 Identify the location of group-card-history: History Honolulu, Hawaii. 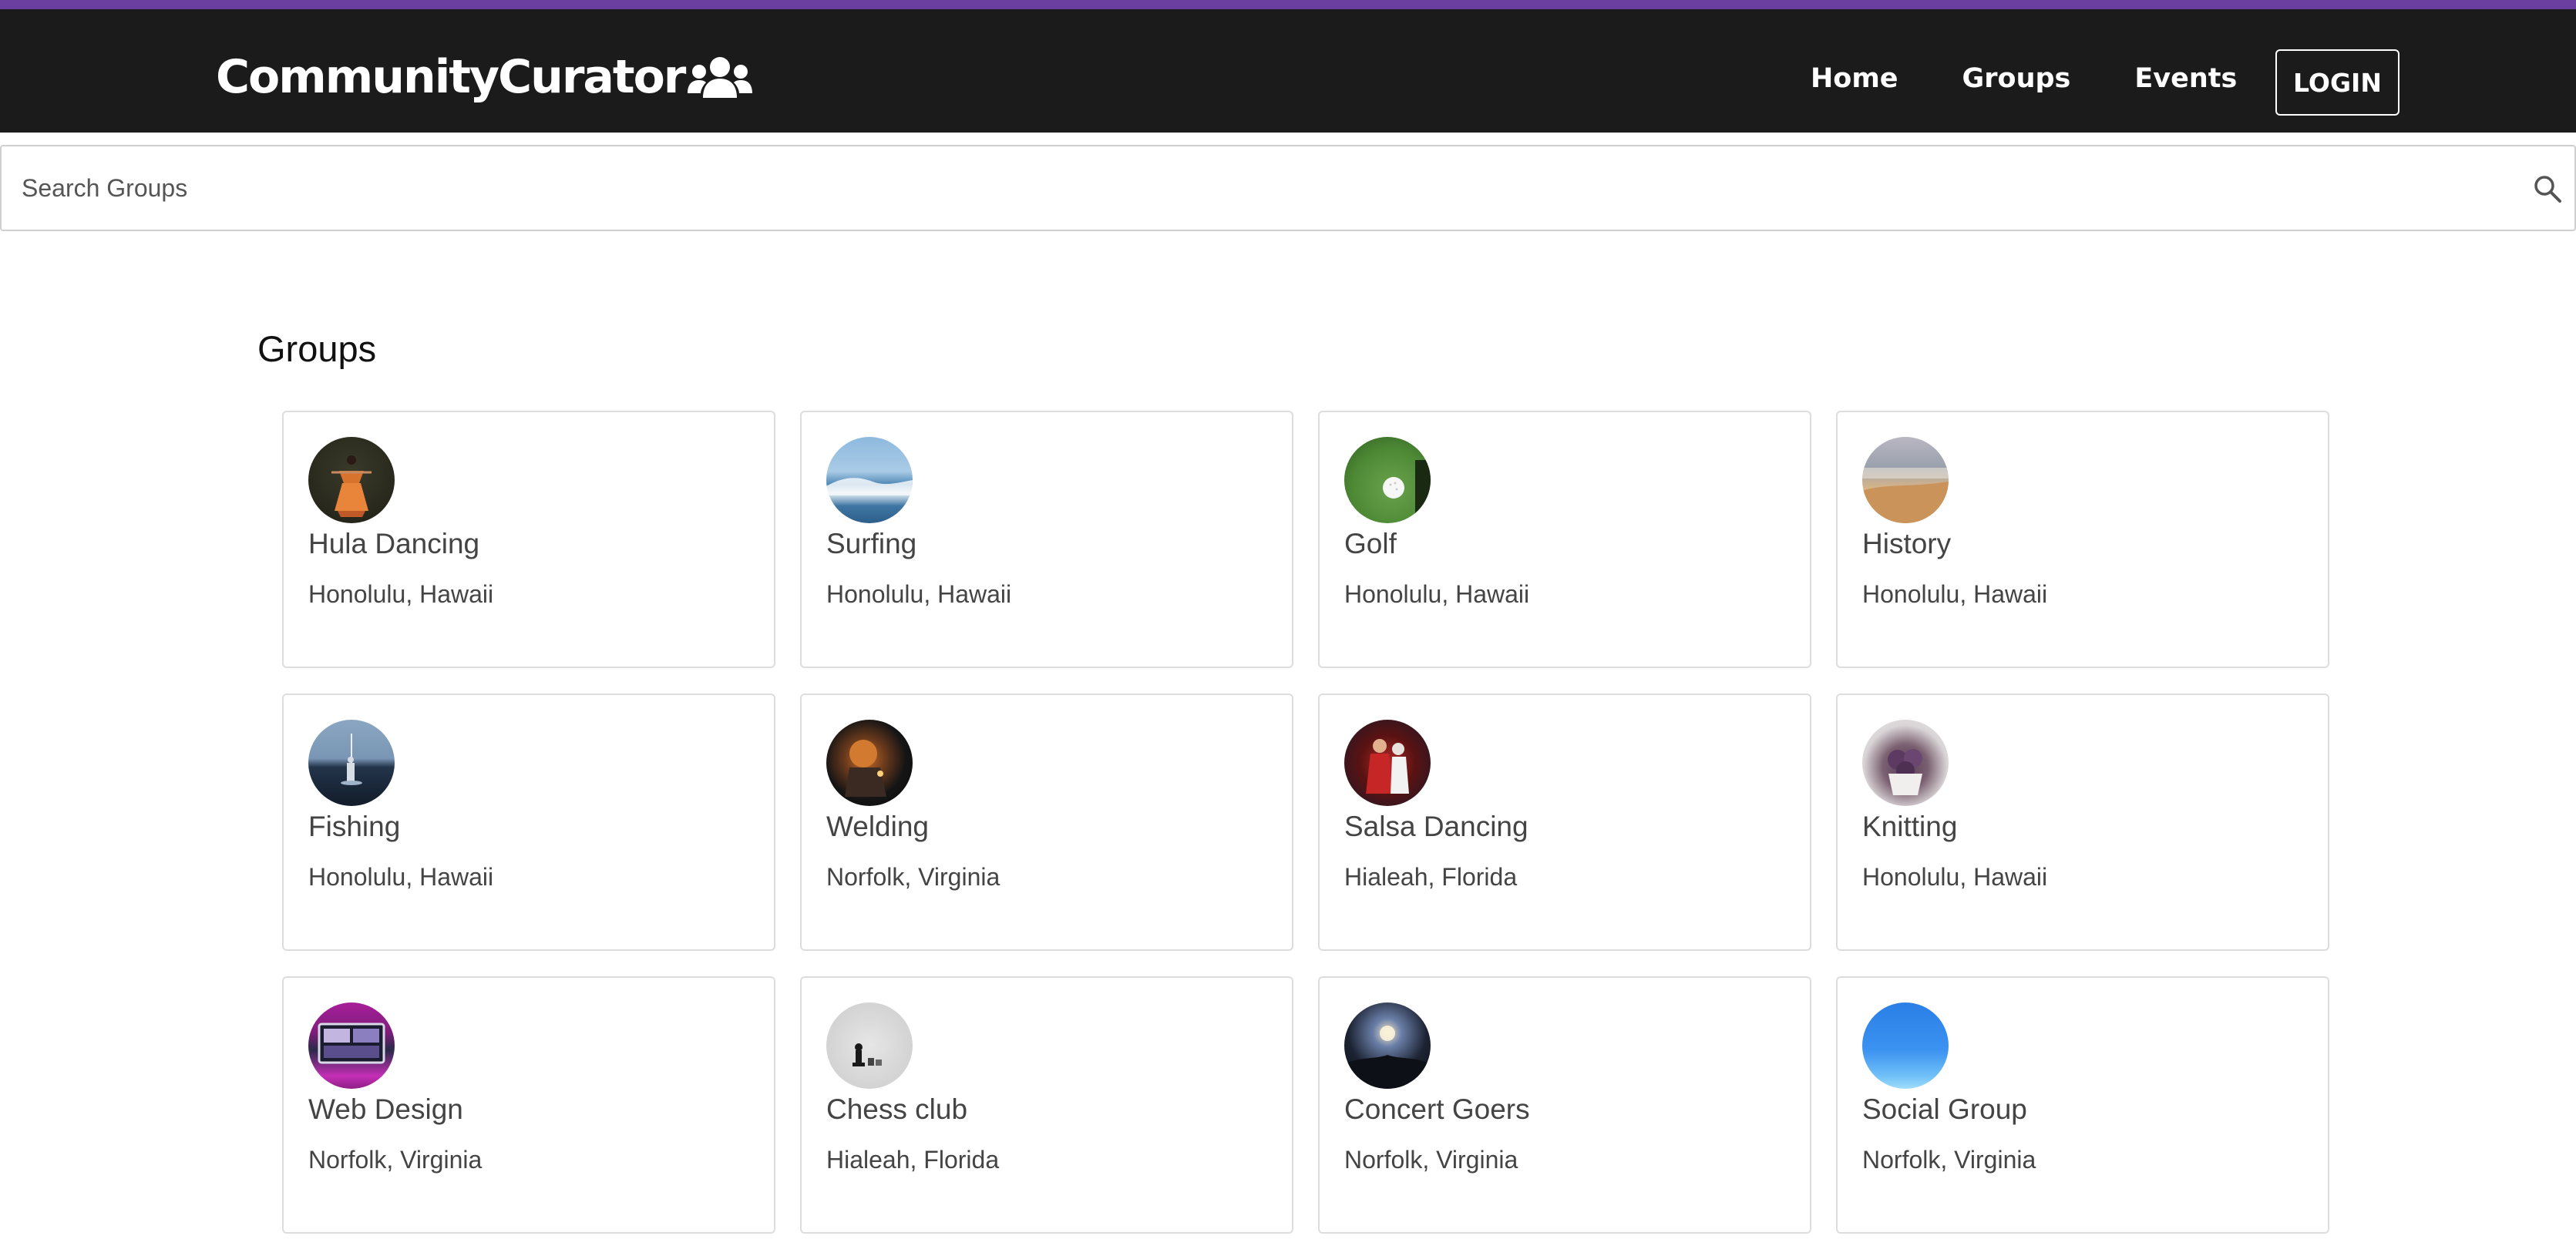
(2082, 539).